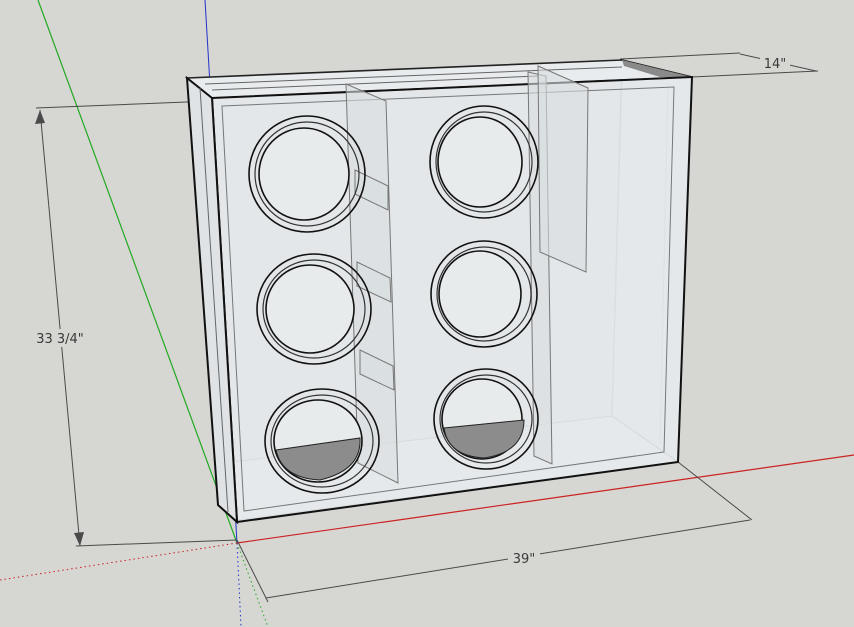 This screenshot has height=627, width=854. Describe the element at coordinates (124, 104) in the screenshot. I see `height-ext-top` at that location.